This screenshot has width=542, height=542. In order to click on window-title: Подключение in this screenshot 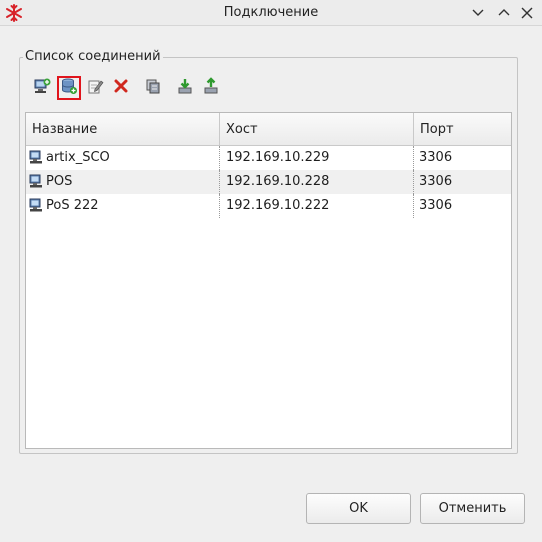, I will do `click(271, 12)`.